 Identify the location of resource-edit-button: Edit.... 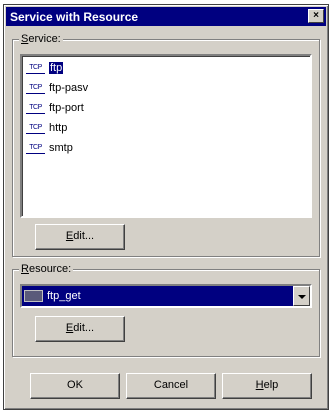
(80, 329).